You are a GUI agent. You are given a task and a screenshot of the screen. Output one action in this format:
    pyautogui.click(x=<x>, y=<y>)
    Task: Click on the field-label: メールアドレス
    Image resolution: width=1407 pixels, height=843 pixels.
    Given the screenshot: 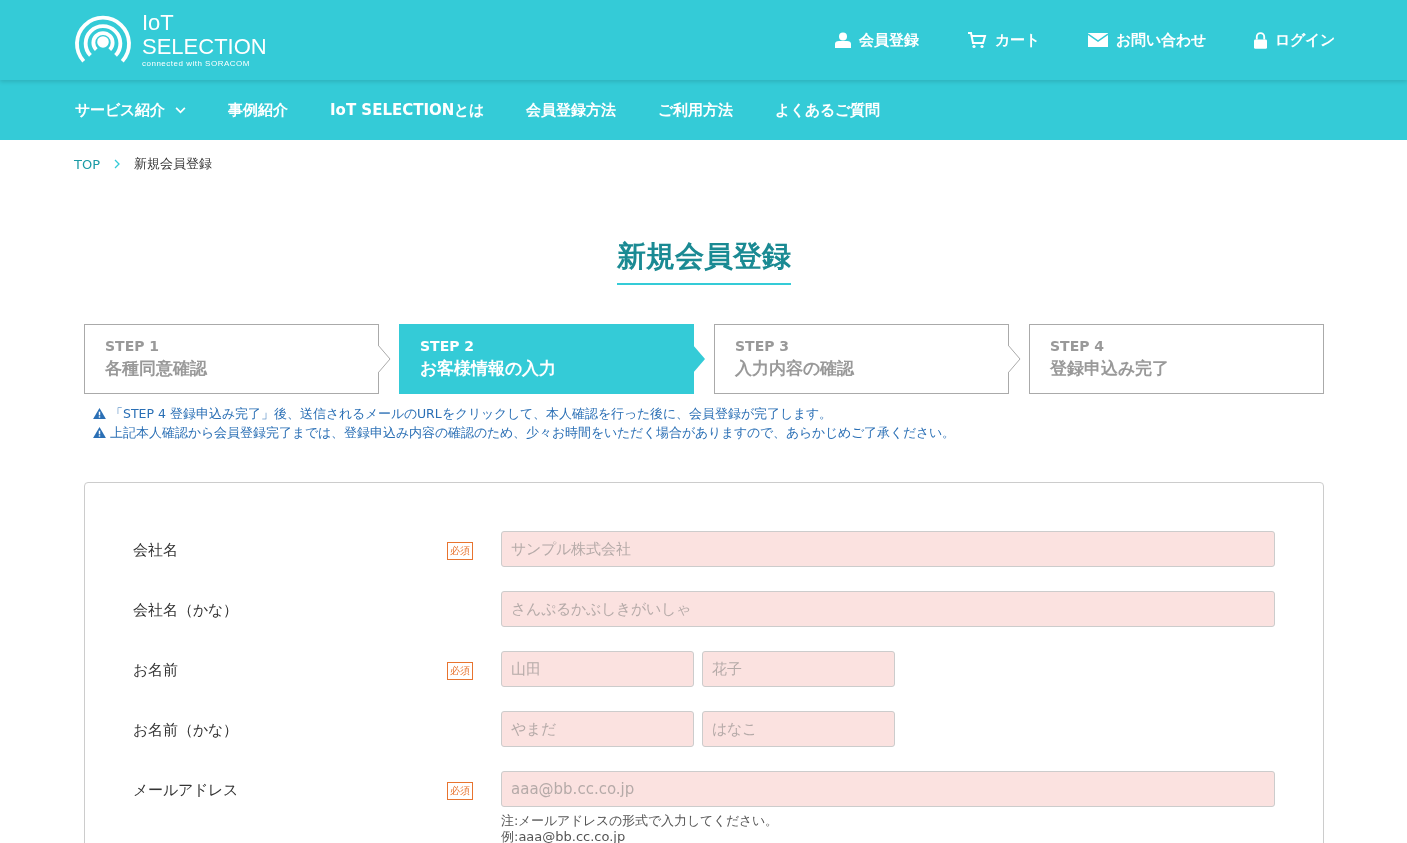 What is the action you would take?
    pyautogui.click(x=186, y=790)
    